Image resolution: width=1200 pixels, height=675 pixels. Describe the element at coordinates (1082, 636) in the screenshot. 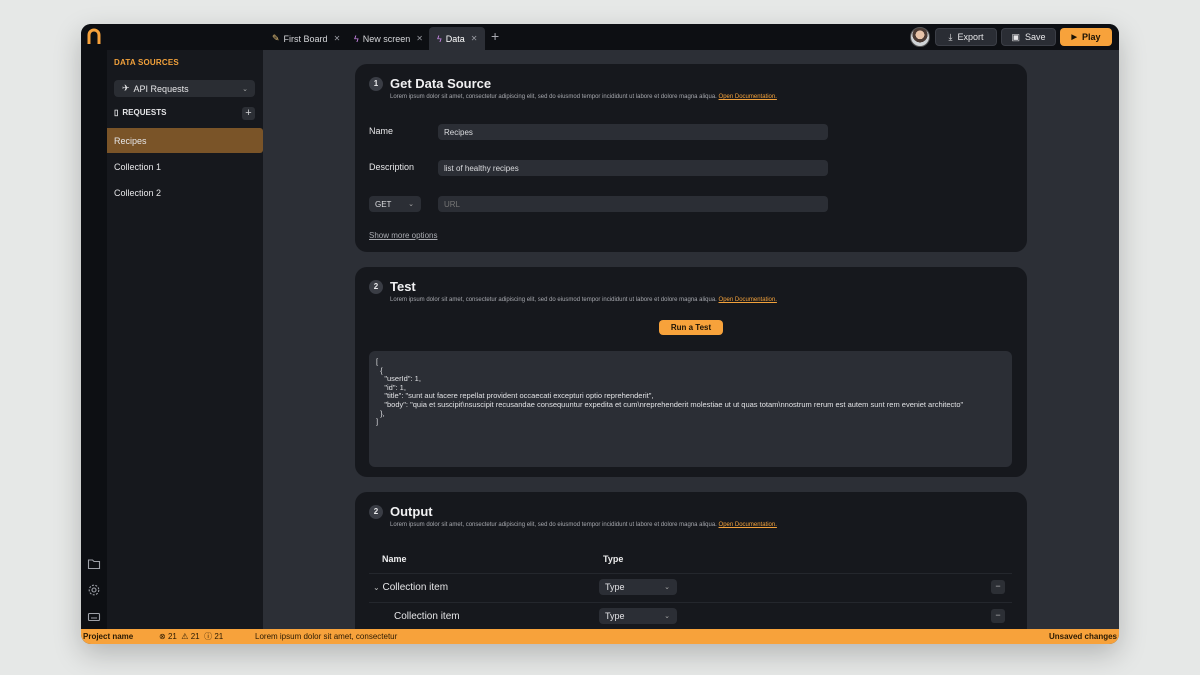

I see `unsaved-changes-indicator: Unsaved changes` at that location.